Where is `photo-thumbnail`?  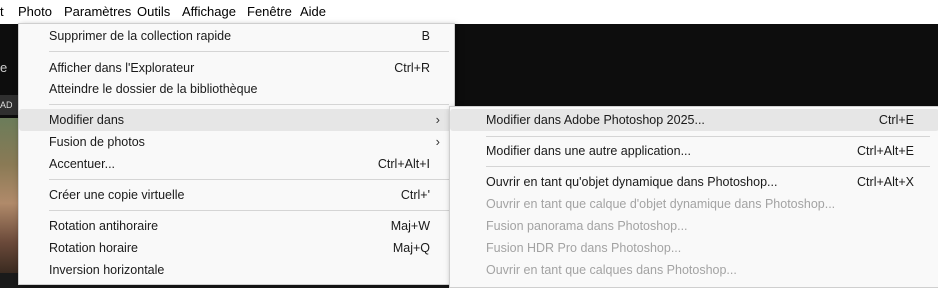
photo-thumbnail is located at coordinates (10, 195).